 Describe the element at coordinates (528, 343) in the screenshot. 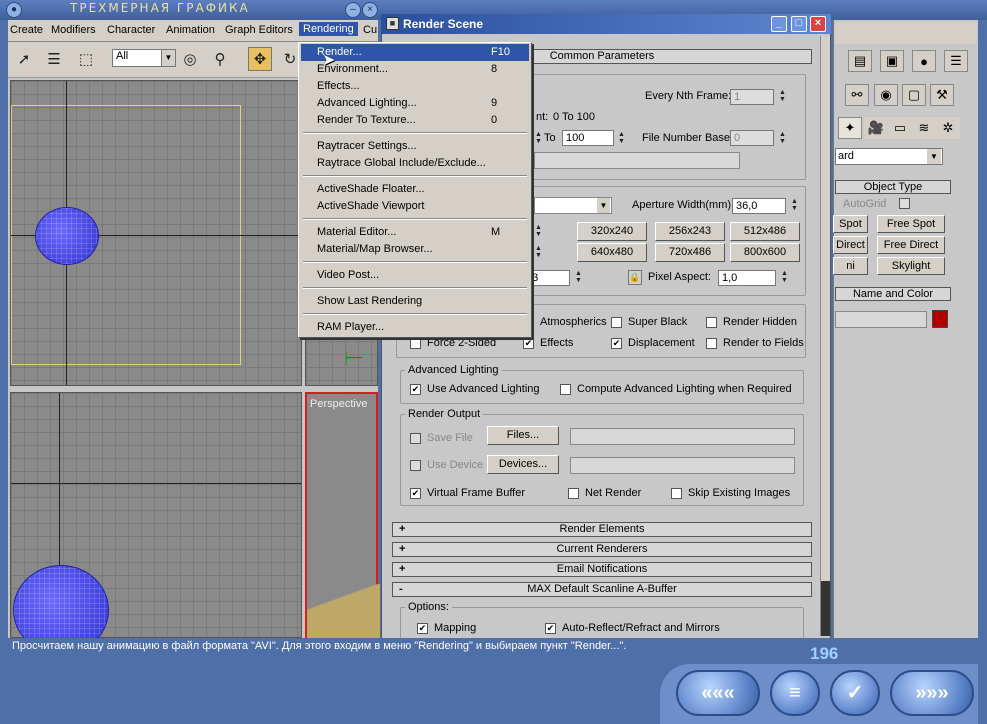

I see `effects-checkbox: ✔` at that location.